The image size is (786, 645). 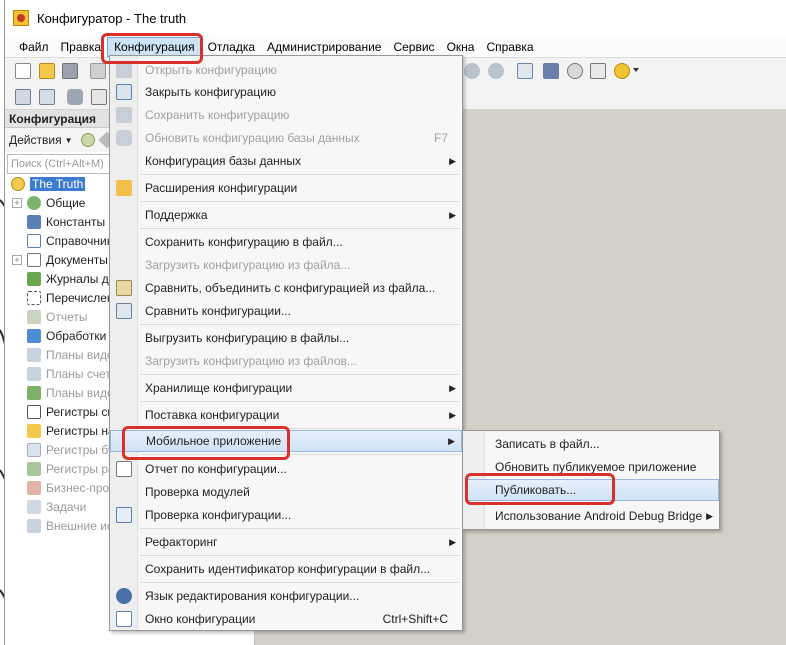 What do you see at coordinates (34, 47) in the screenshot?
I see `menu-file: Файл` at bounding box center [34, 47].